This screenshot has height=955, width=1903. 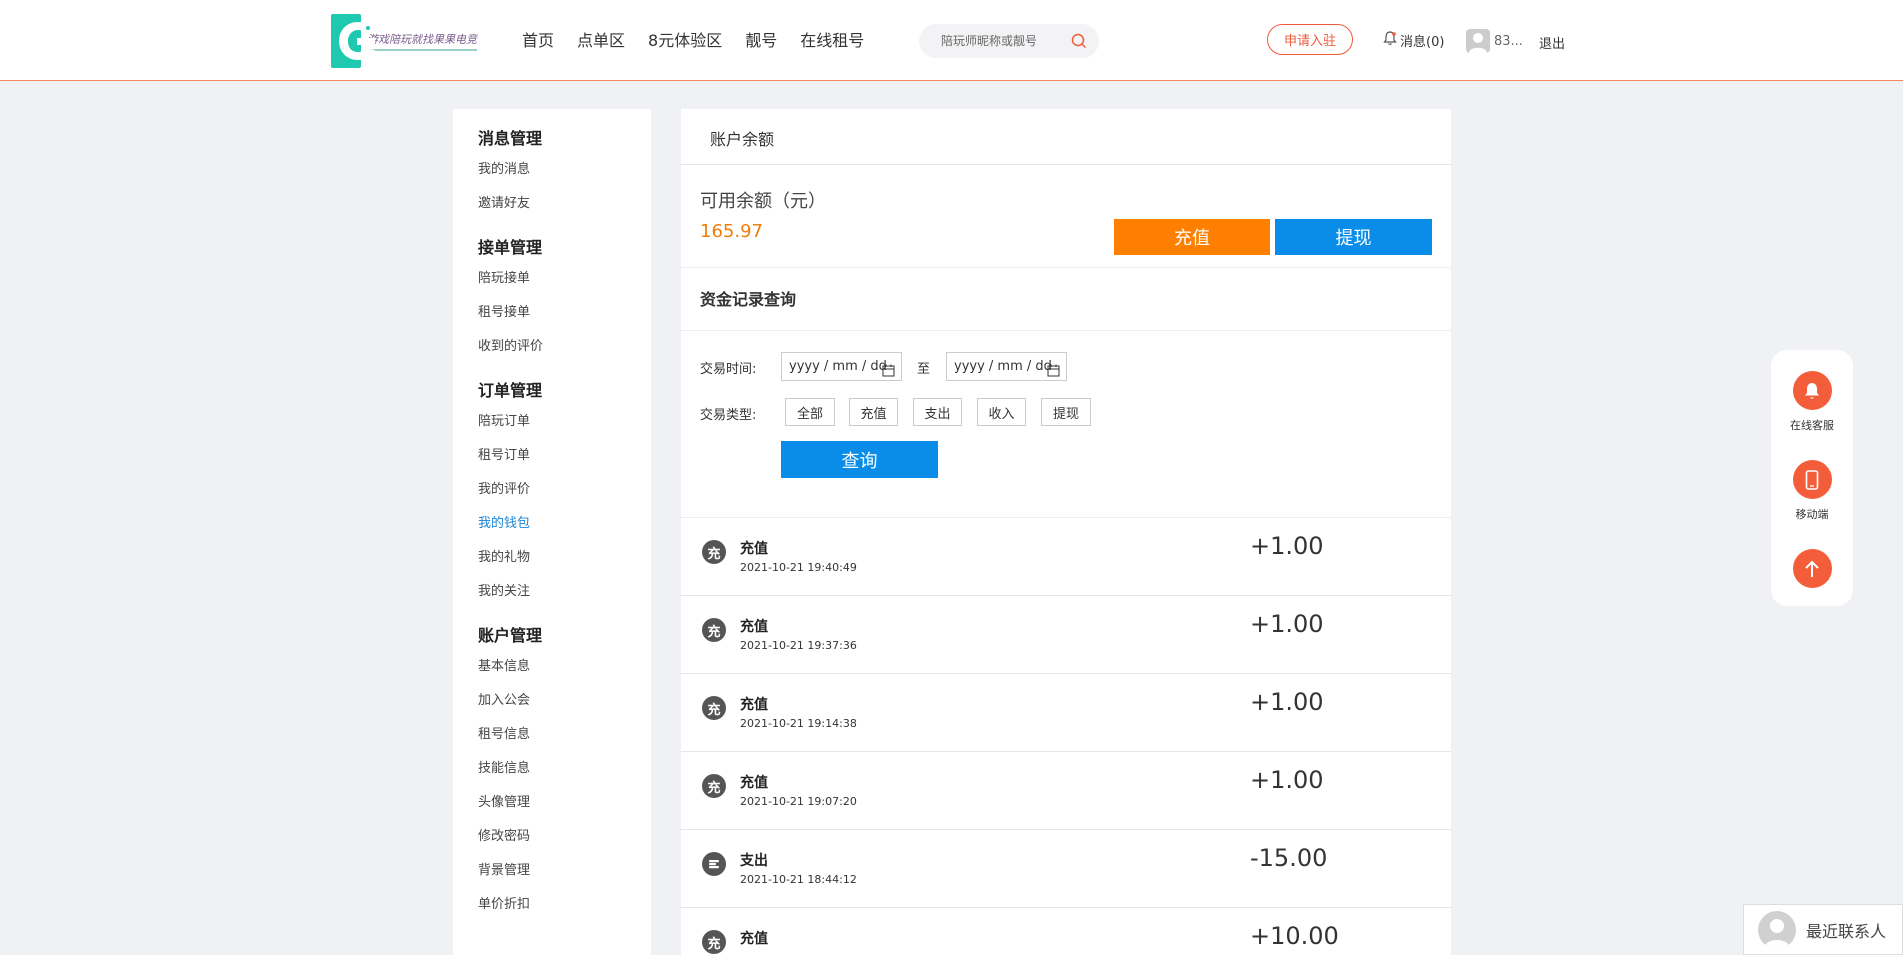 What do you see at coordinates (564, 905) in the screenshot?
I see `sidebar-item-price-discount: 单价折扣` at bounding box center [564, 905].